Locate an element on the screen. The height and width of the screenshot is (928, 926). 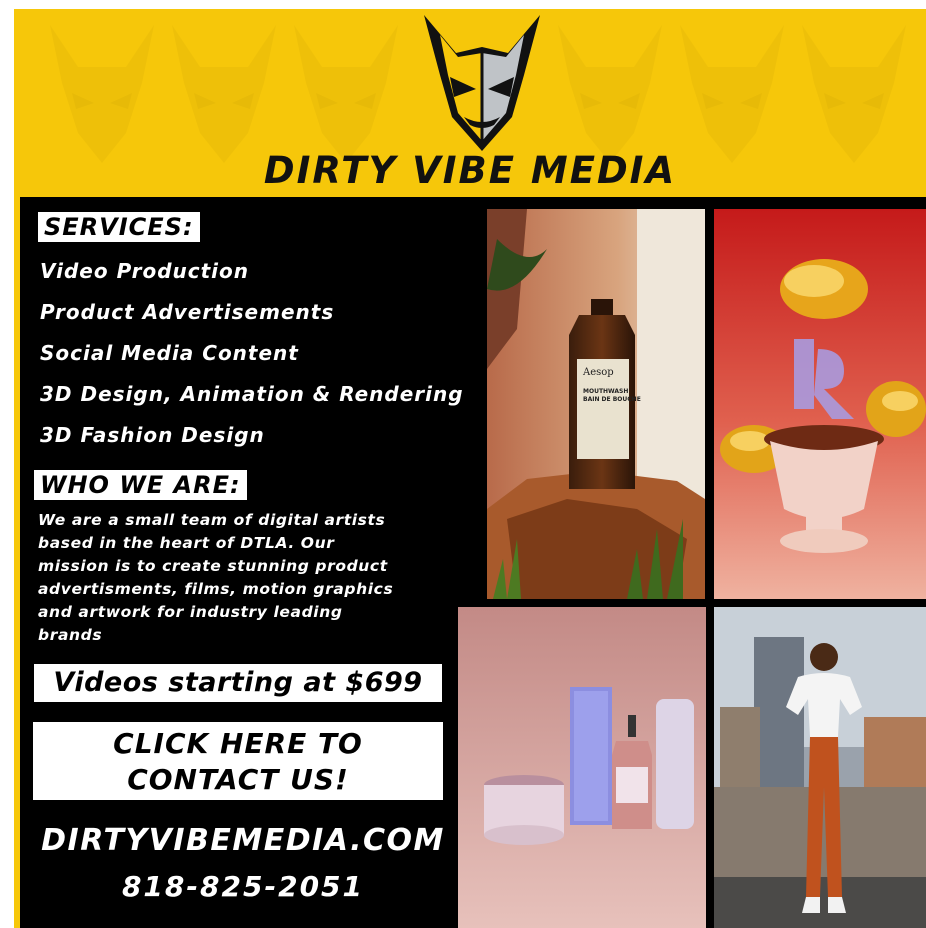
skincare-scene-image is located at coordinates (582, 767).